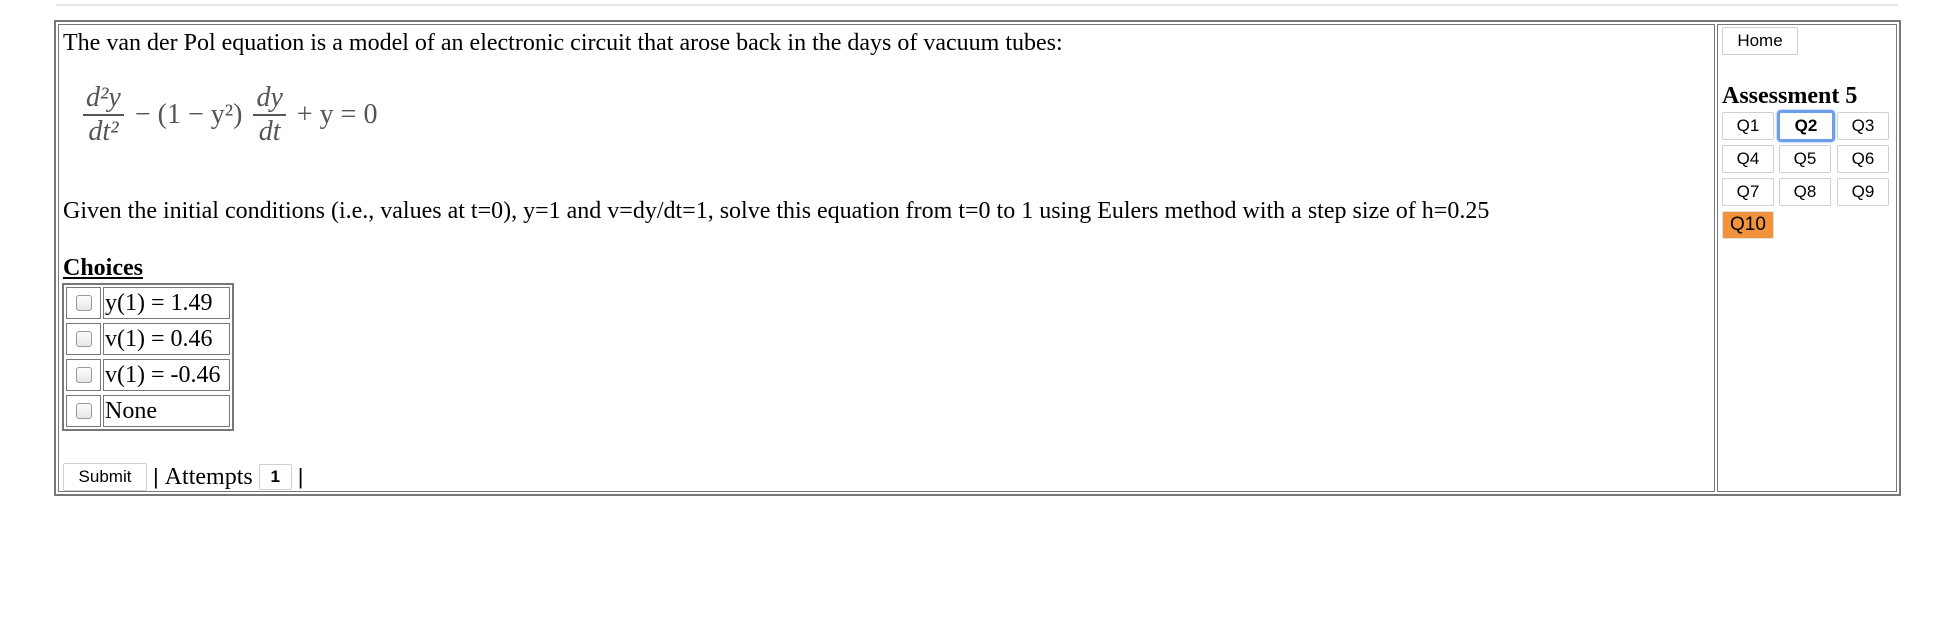 This screenshot has width=1935, height=631. Describe the element at coordinates (105, 477) in the screenshot. I see `submit-button: Submit` at that location.